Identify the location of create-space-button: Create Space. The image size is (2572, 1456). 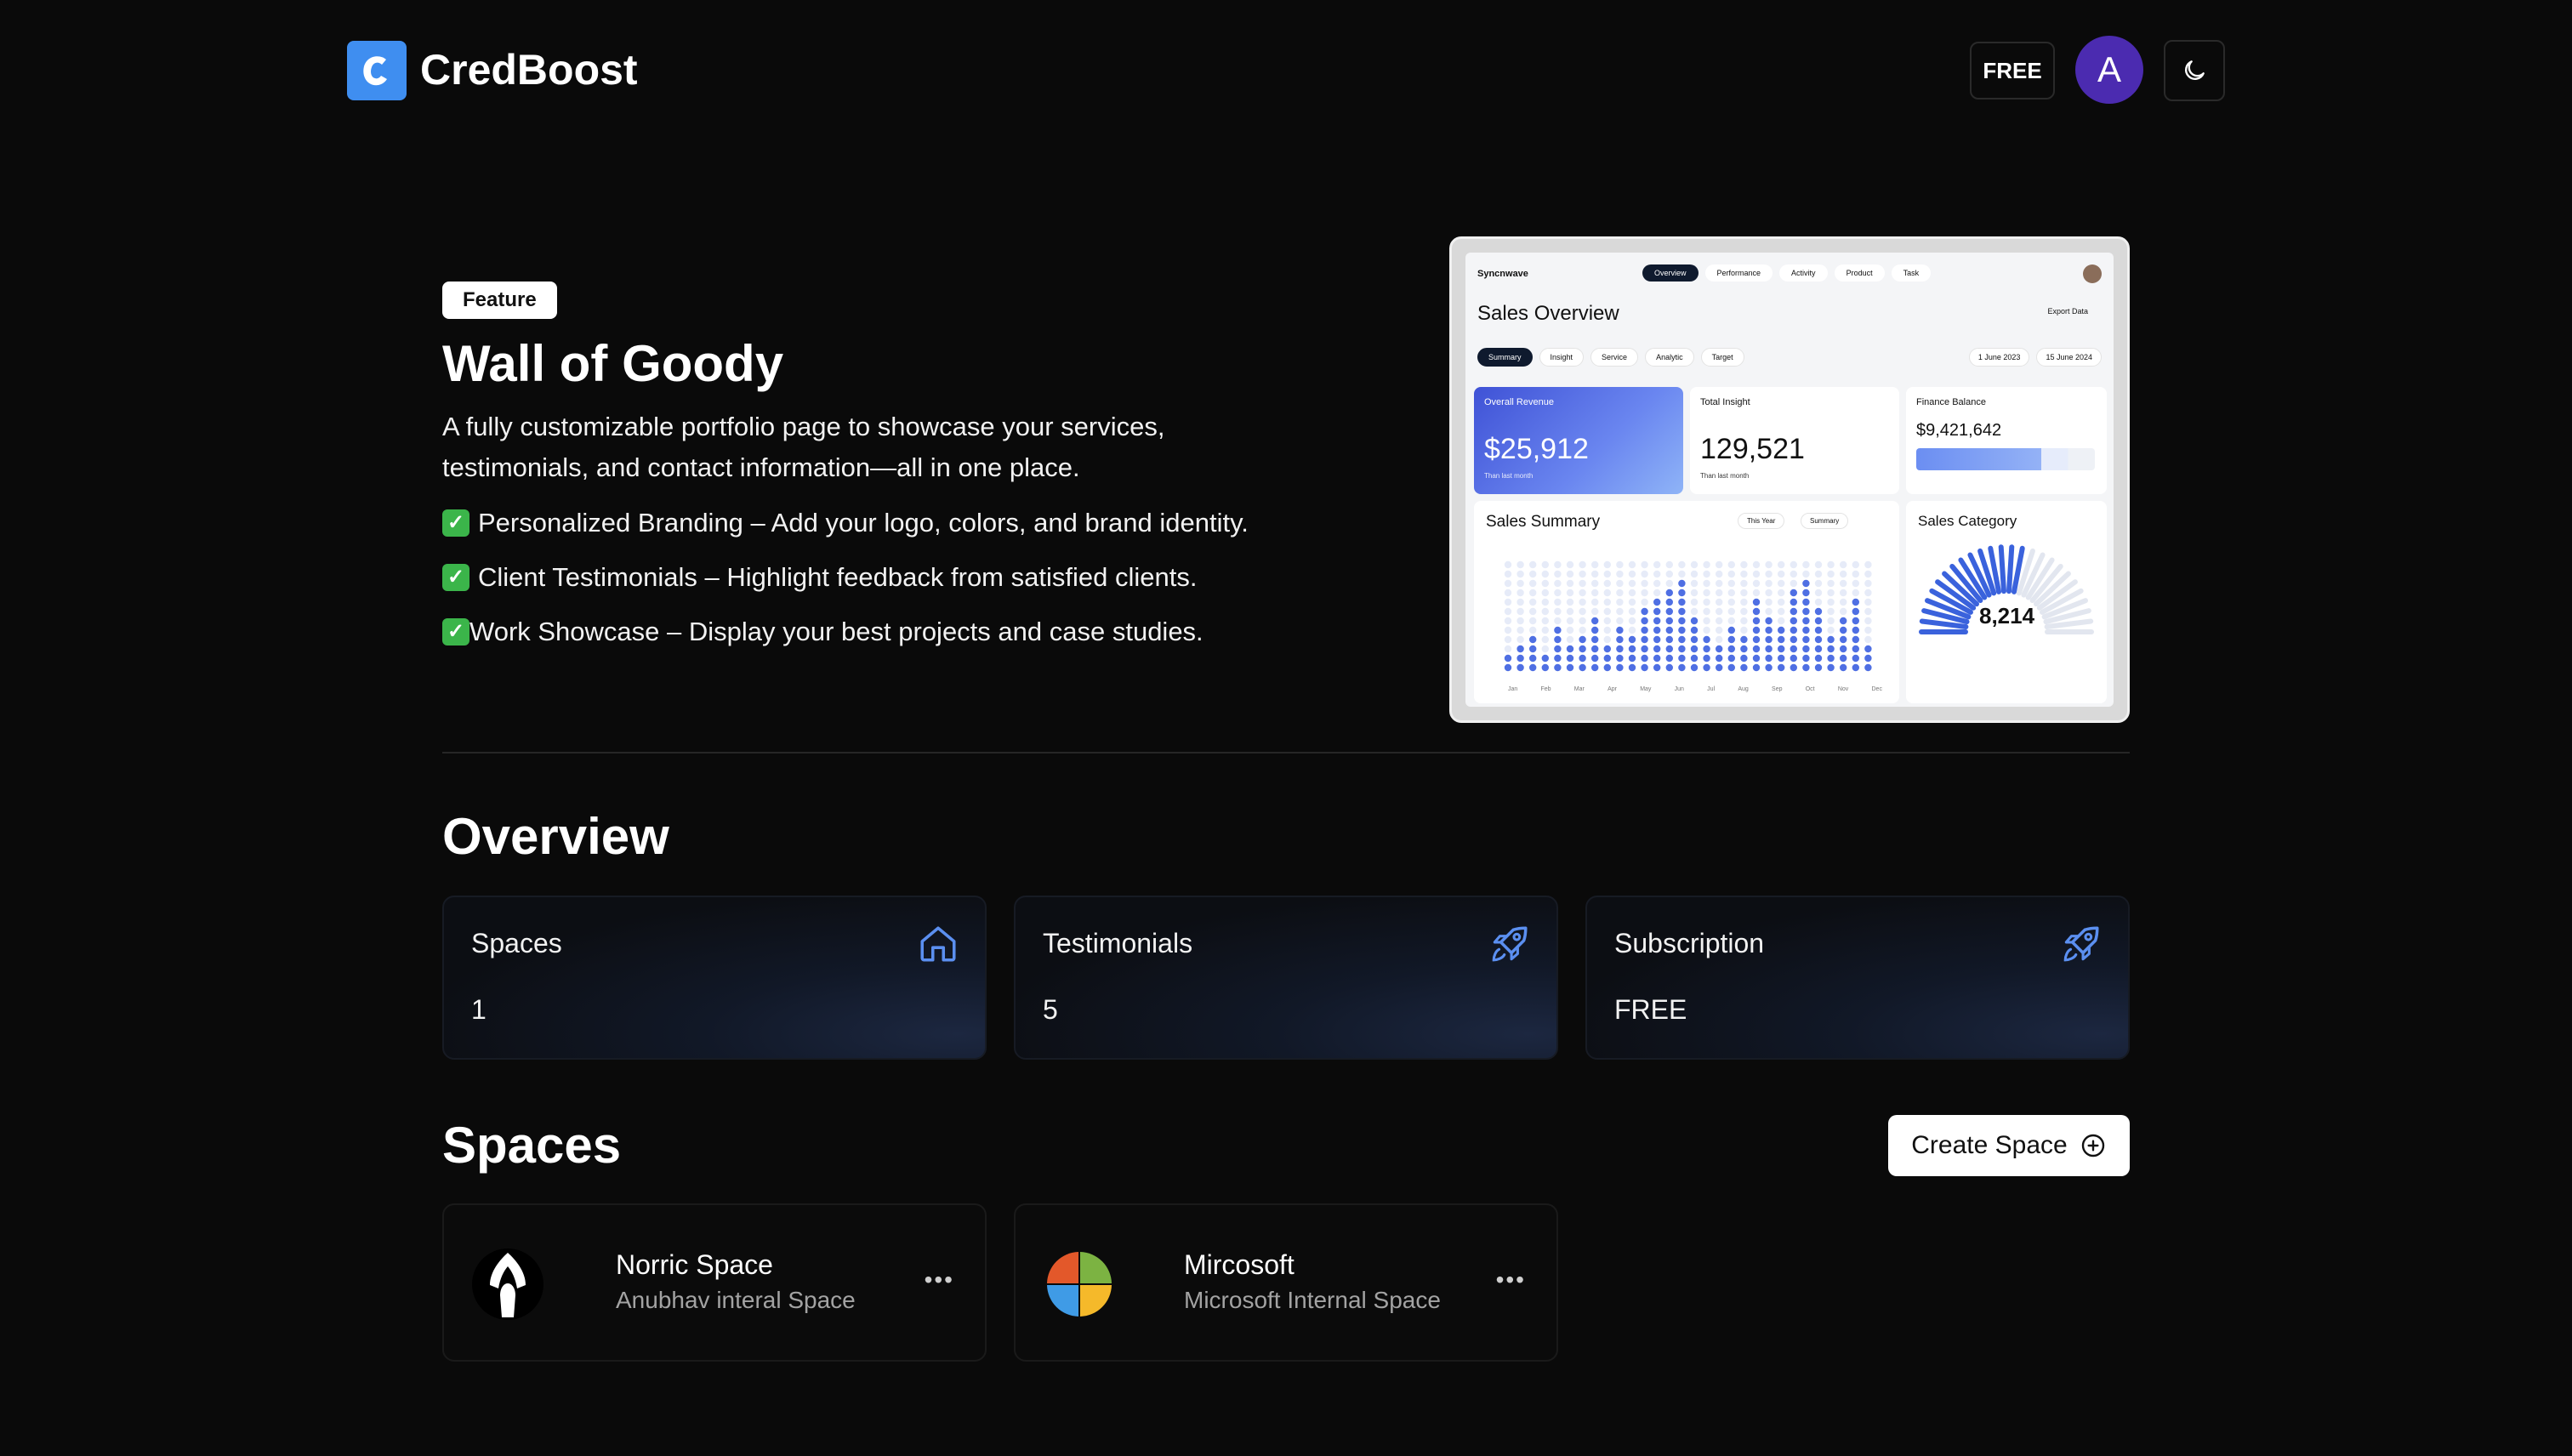
(2009, 1145).